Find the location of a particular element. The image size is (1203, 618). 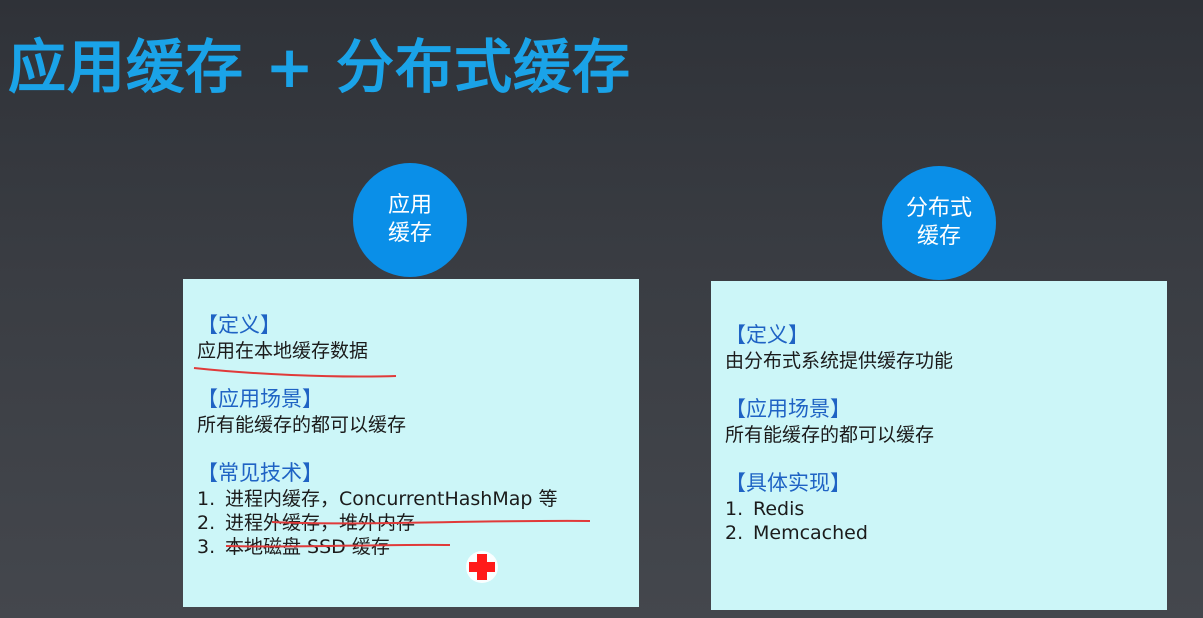

list-text: Redis is located at coordinates (779, 509).